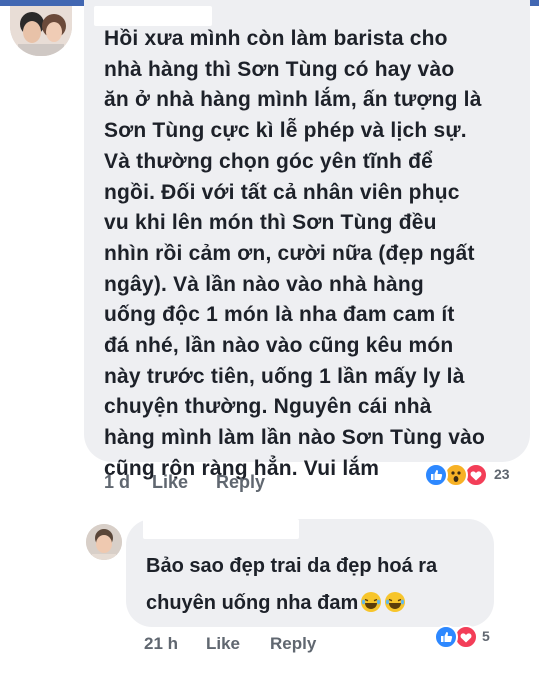 Image resolution: width=539 pixels, height=674 pixels. Describe the element at coordinates (486, 636) in the screenshot. I see `reaction-count: 5` at that location.